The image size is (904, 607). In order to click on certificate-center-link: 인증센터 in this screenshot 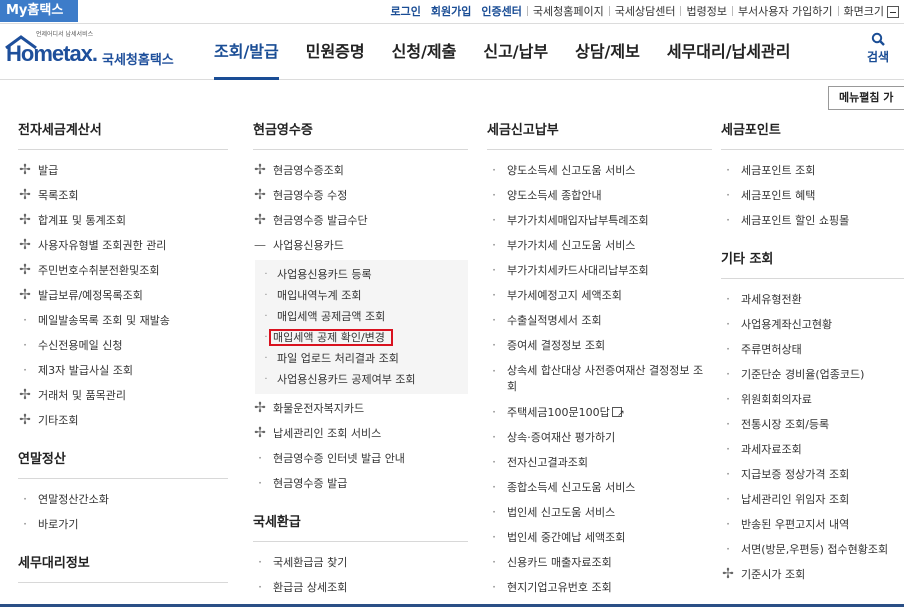, I will do `click(501, 11)`.